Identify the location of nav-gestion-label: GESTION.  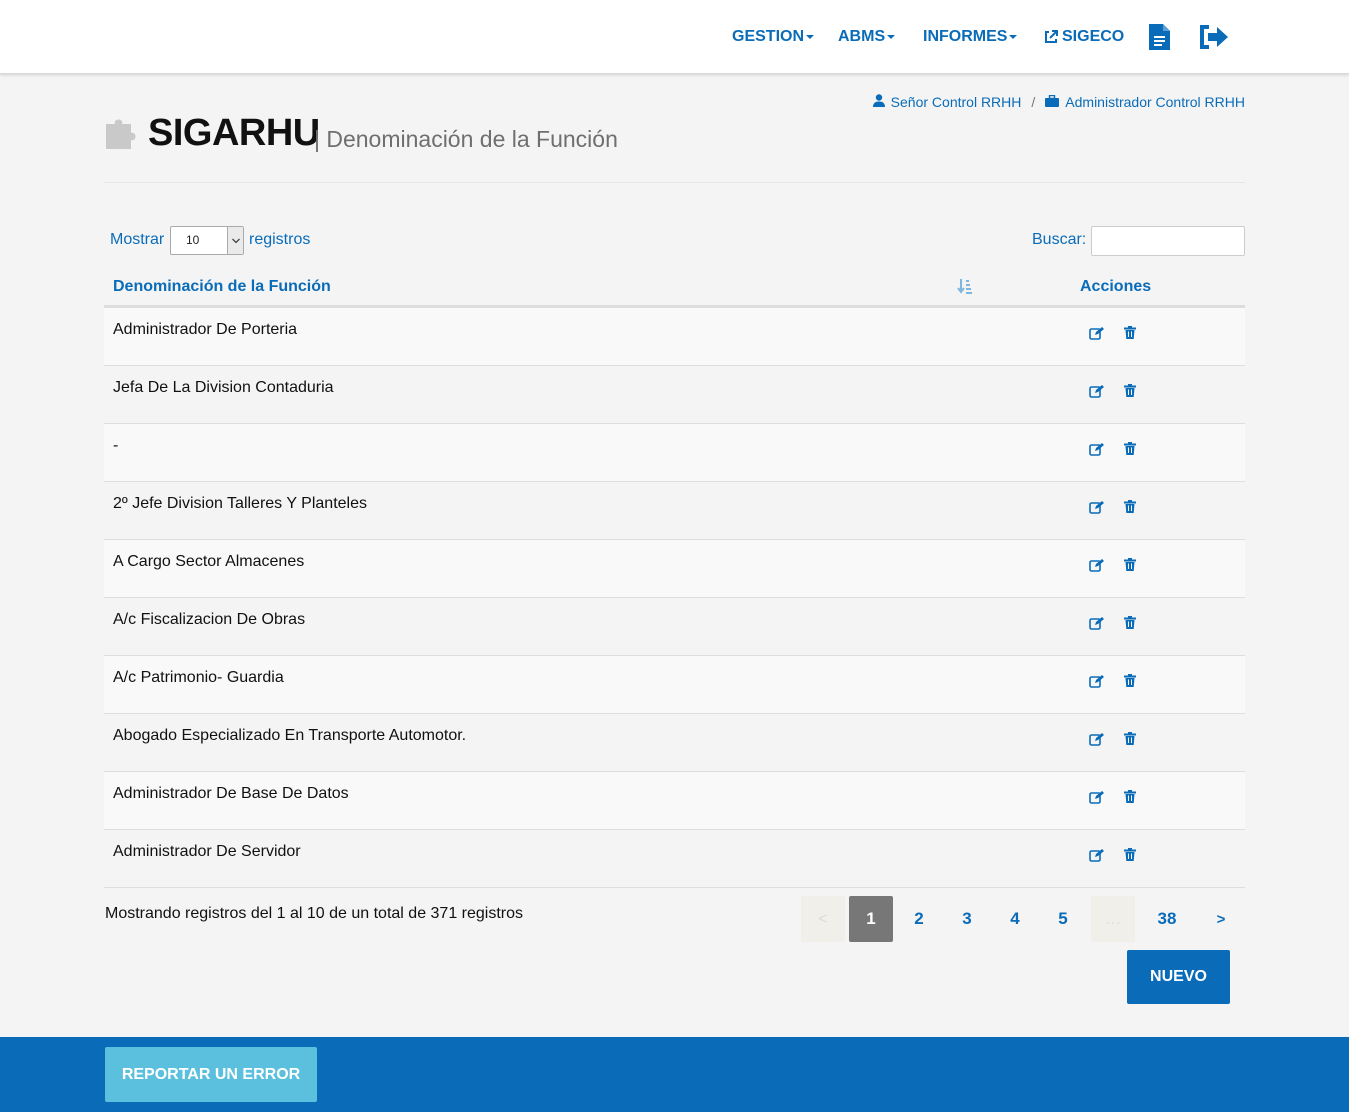
(768, 36).